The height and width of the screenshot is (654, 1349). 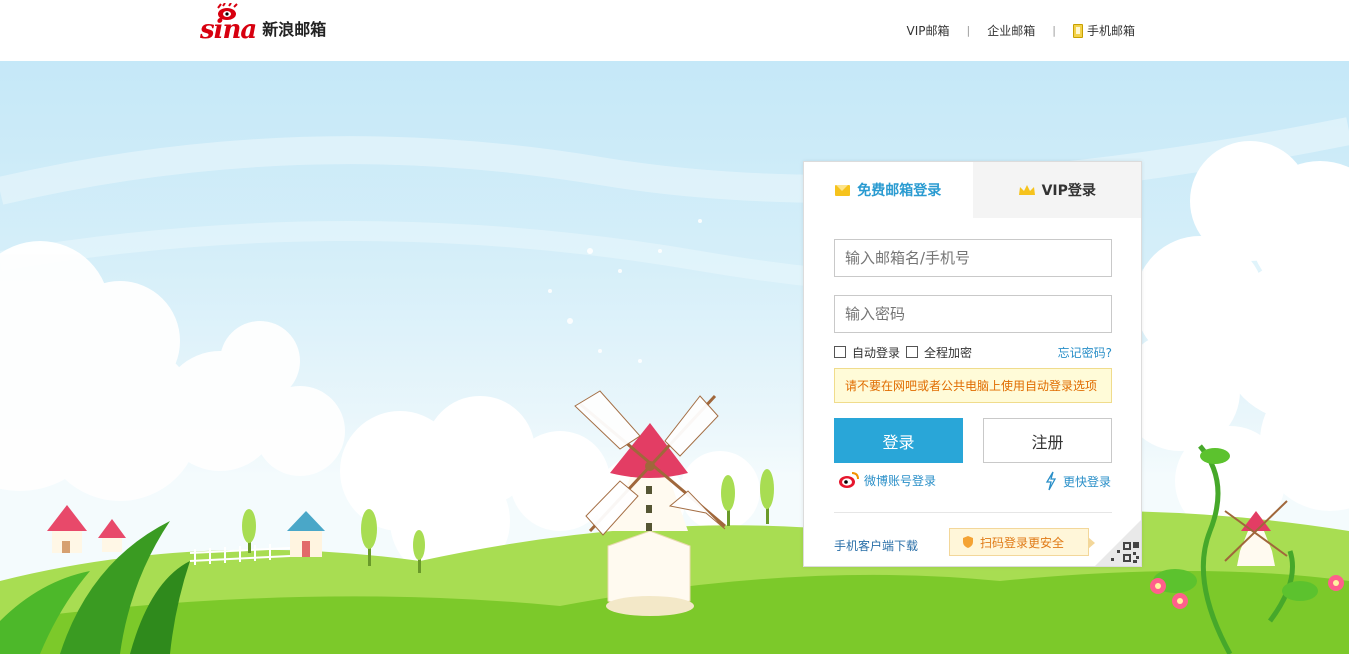 I want to click on logo-text: 新浪邮箱, so click(x=294, y=29).